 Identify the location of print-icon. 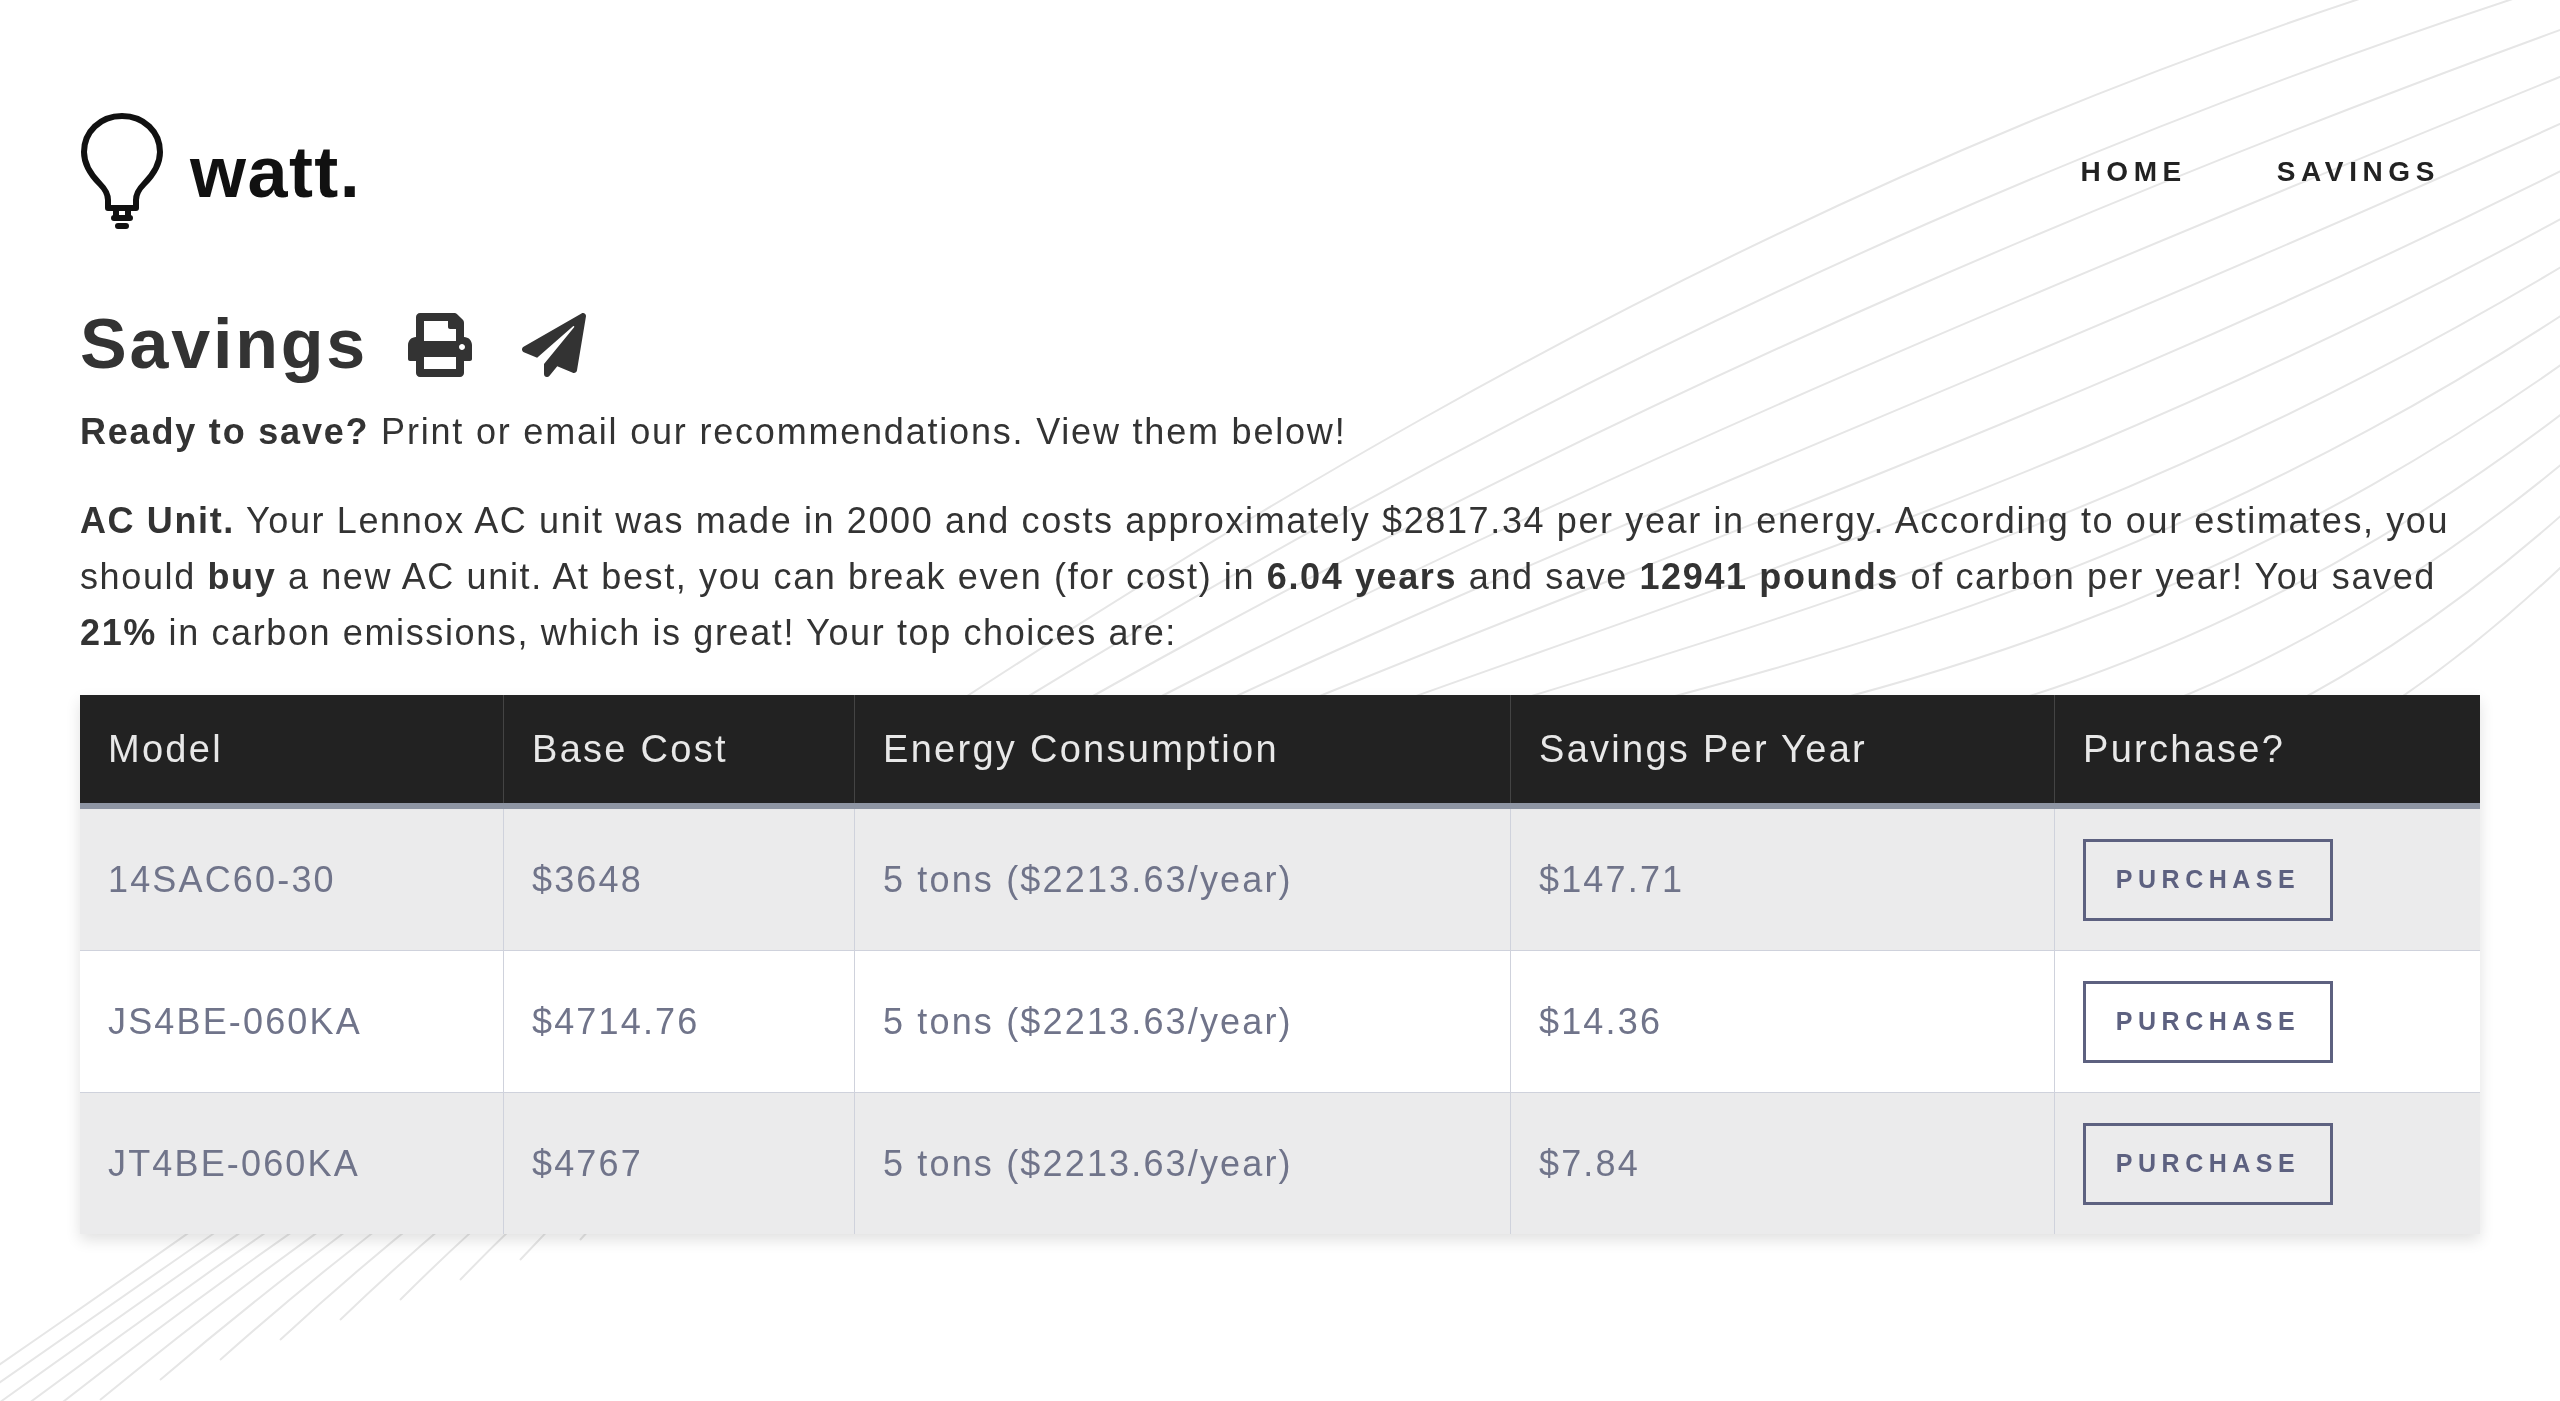
(440, 344).